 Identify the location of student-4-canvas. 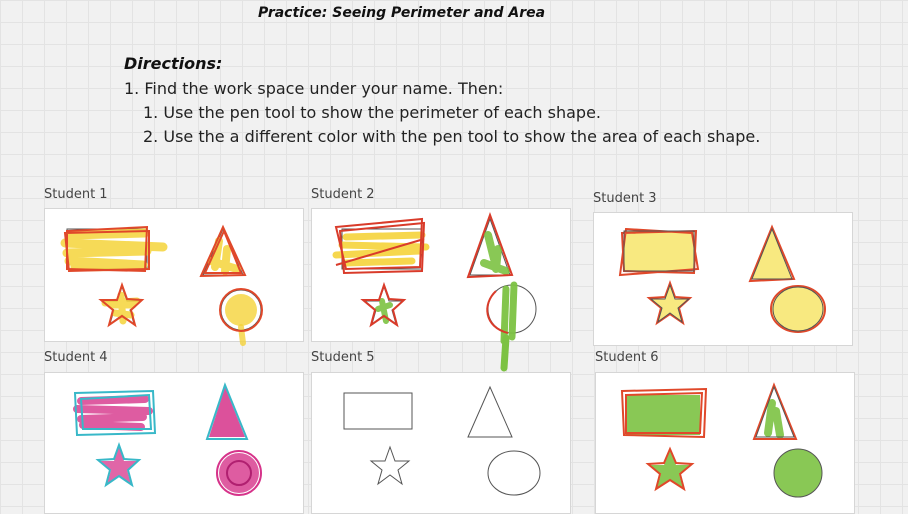
(174, 443).